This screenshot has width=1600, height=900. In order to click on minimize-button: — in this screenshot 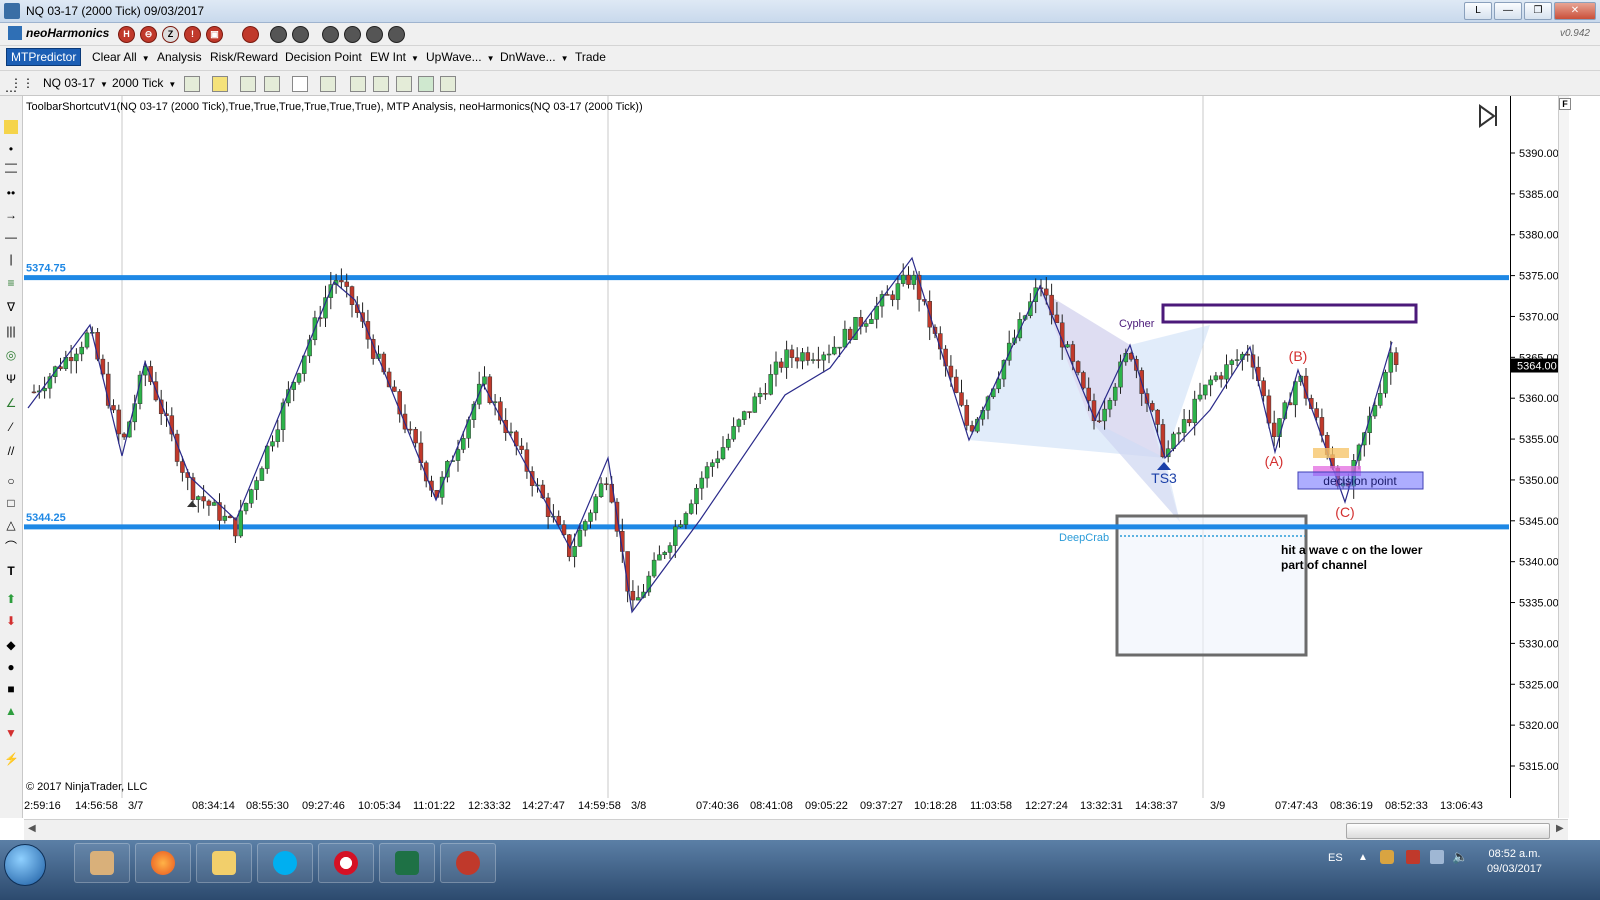, I will do `click(1508, 11)`.